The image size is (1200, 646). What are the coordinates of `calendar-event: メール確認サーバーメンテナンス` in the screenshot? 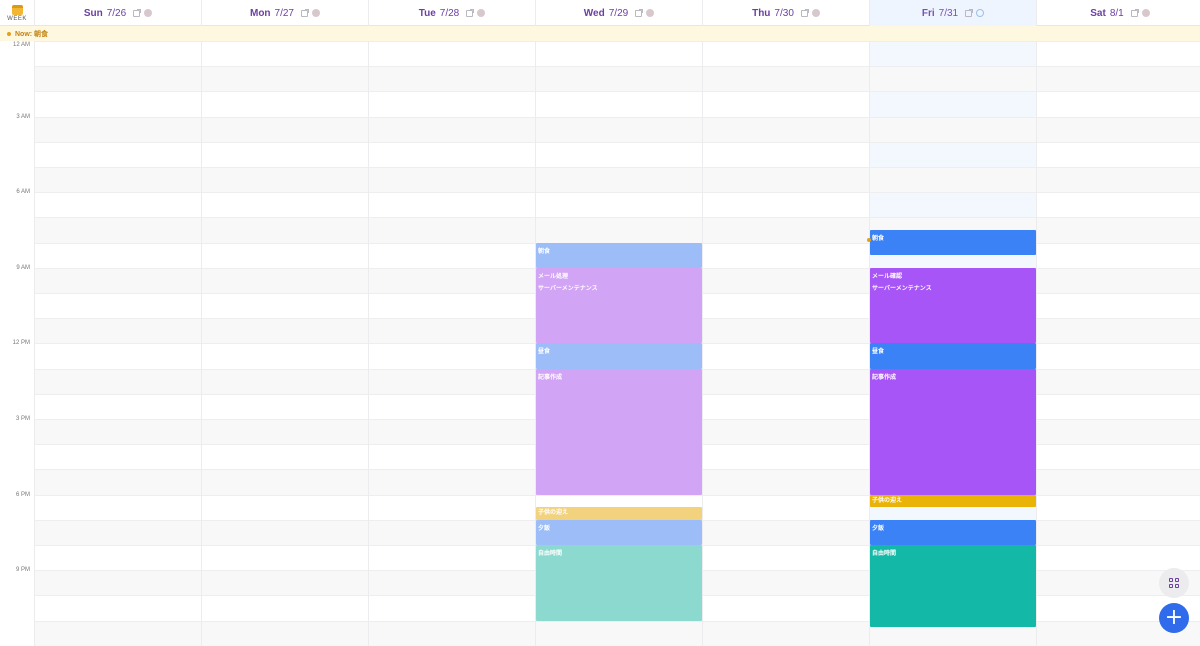 It's located at (953, 305).